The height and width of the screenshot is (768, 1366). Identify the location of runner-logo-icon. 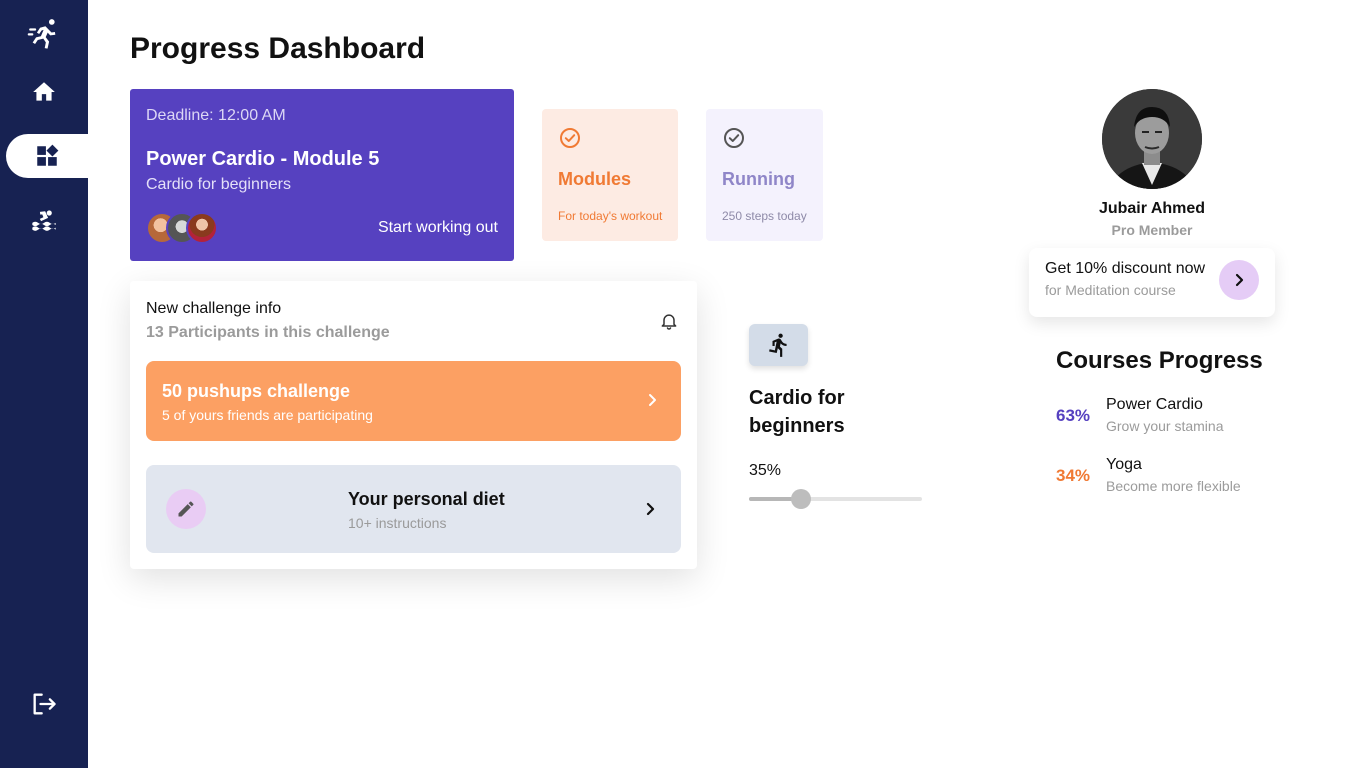
(41, 34).